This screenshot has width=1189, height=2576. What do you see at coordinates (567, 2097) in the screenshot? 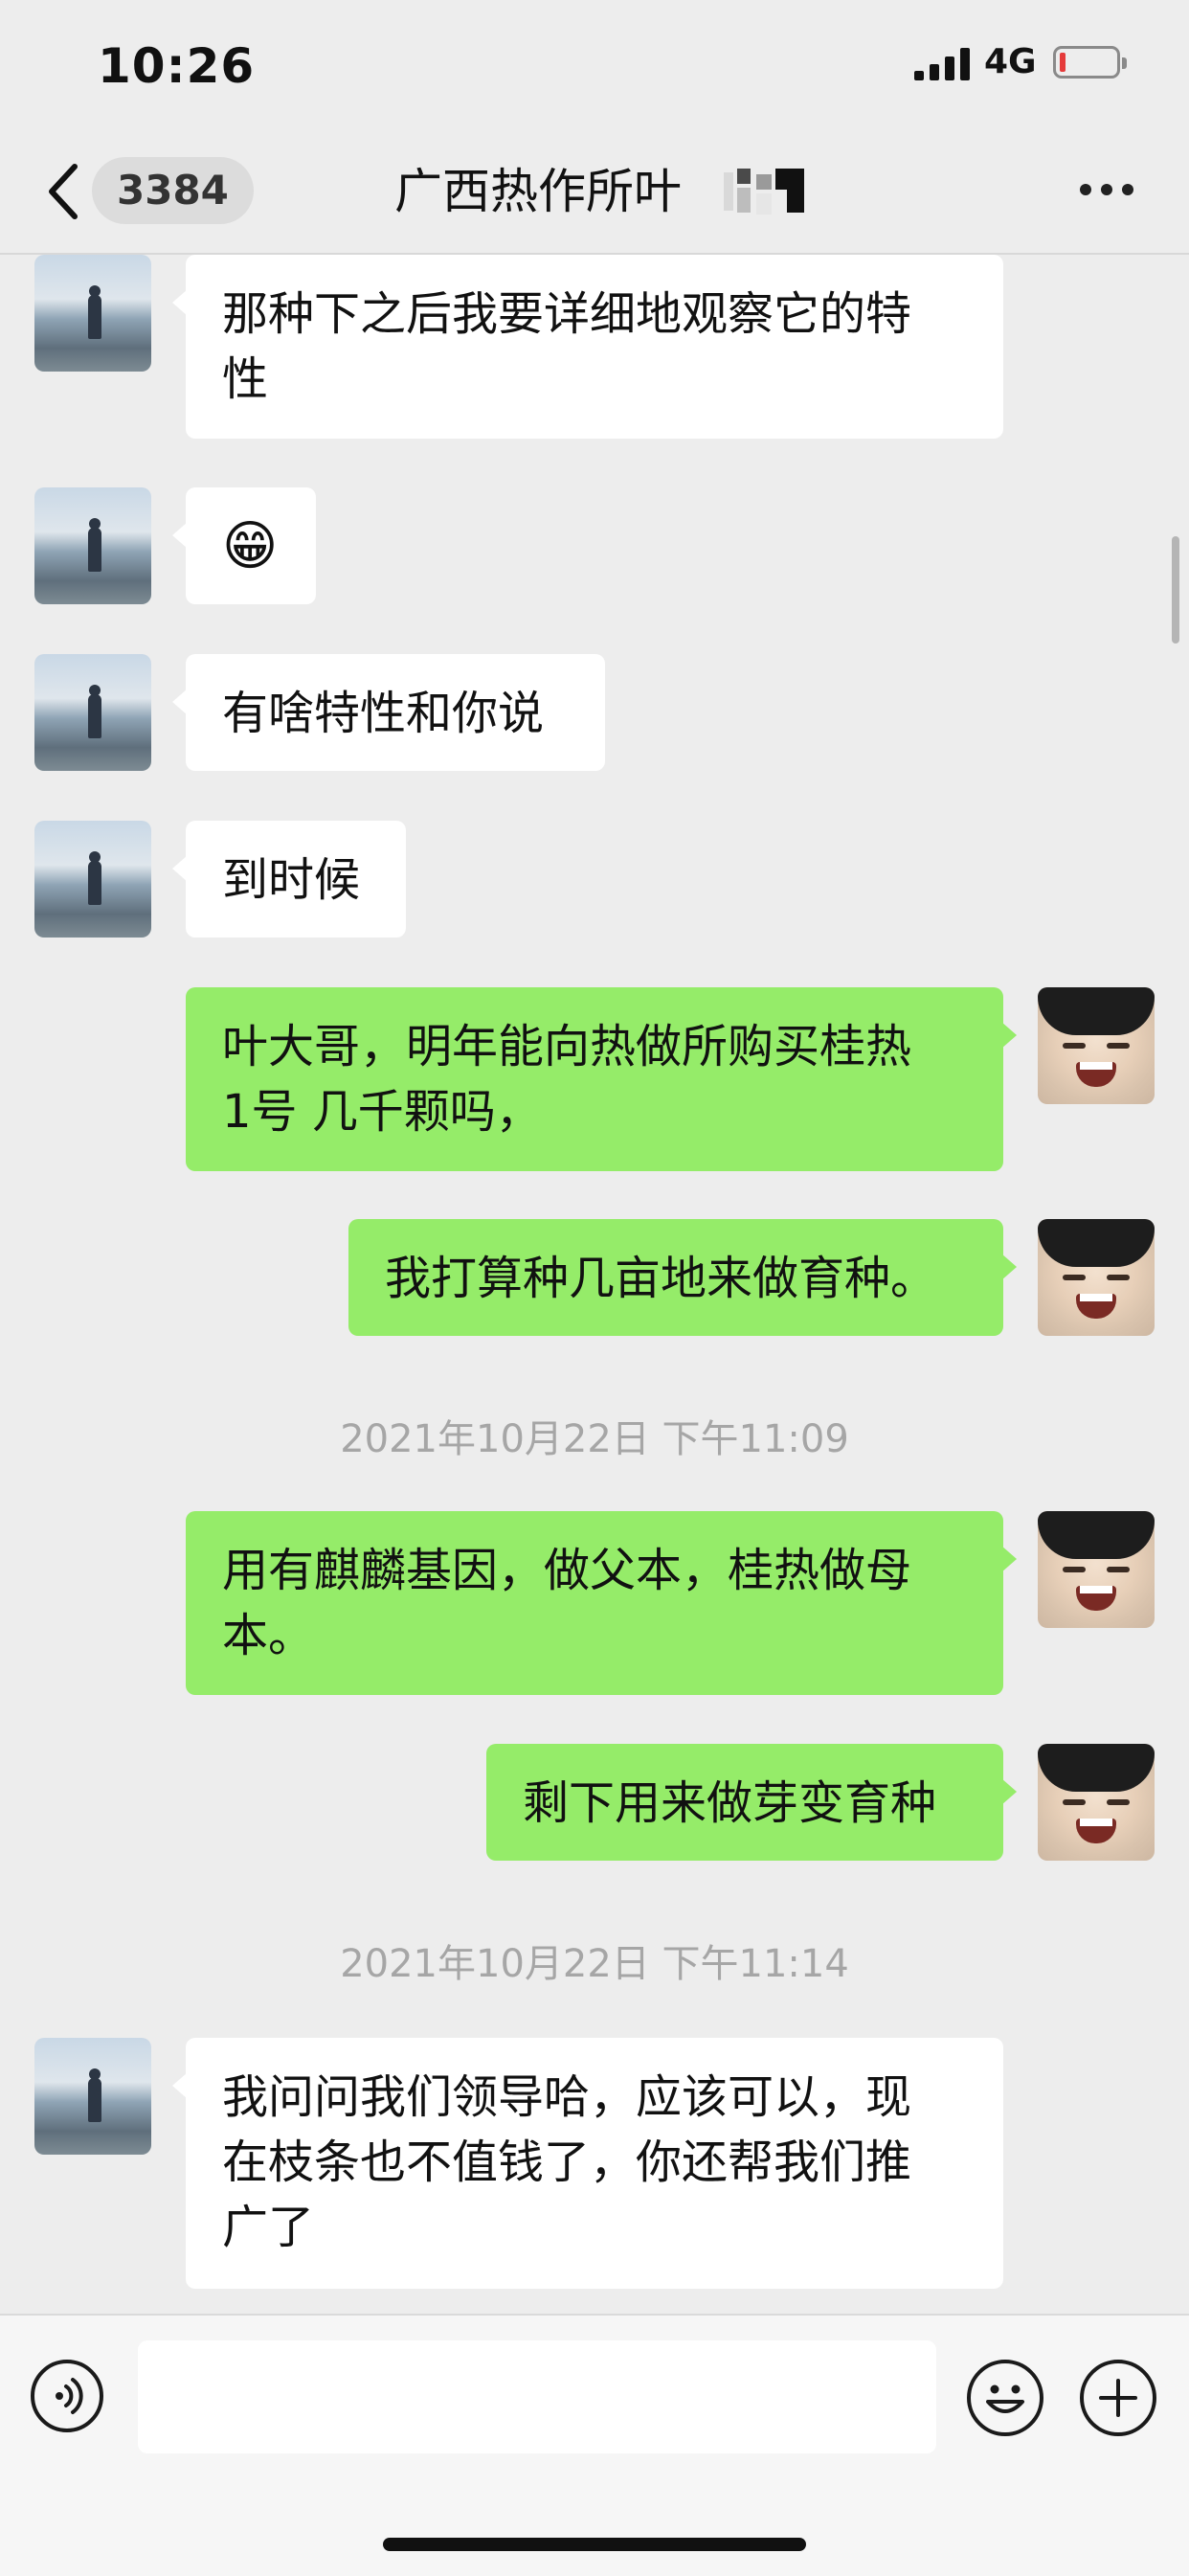
I see `message-text: 我问问我们领导哈，应该可以，现` at bounding box center [567, 2097].